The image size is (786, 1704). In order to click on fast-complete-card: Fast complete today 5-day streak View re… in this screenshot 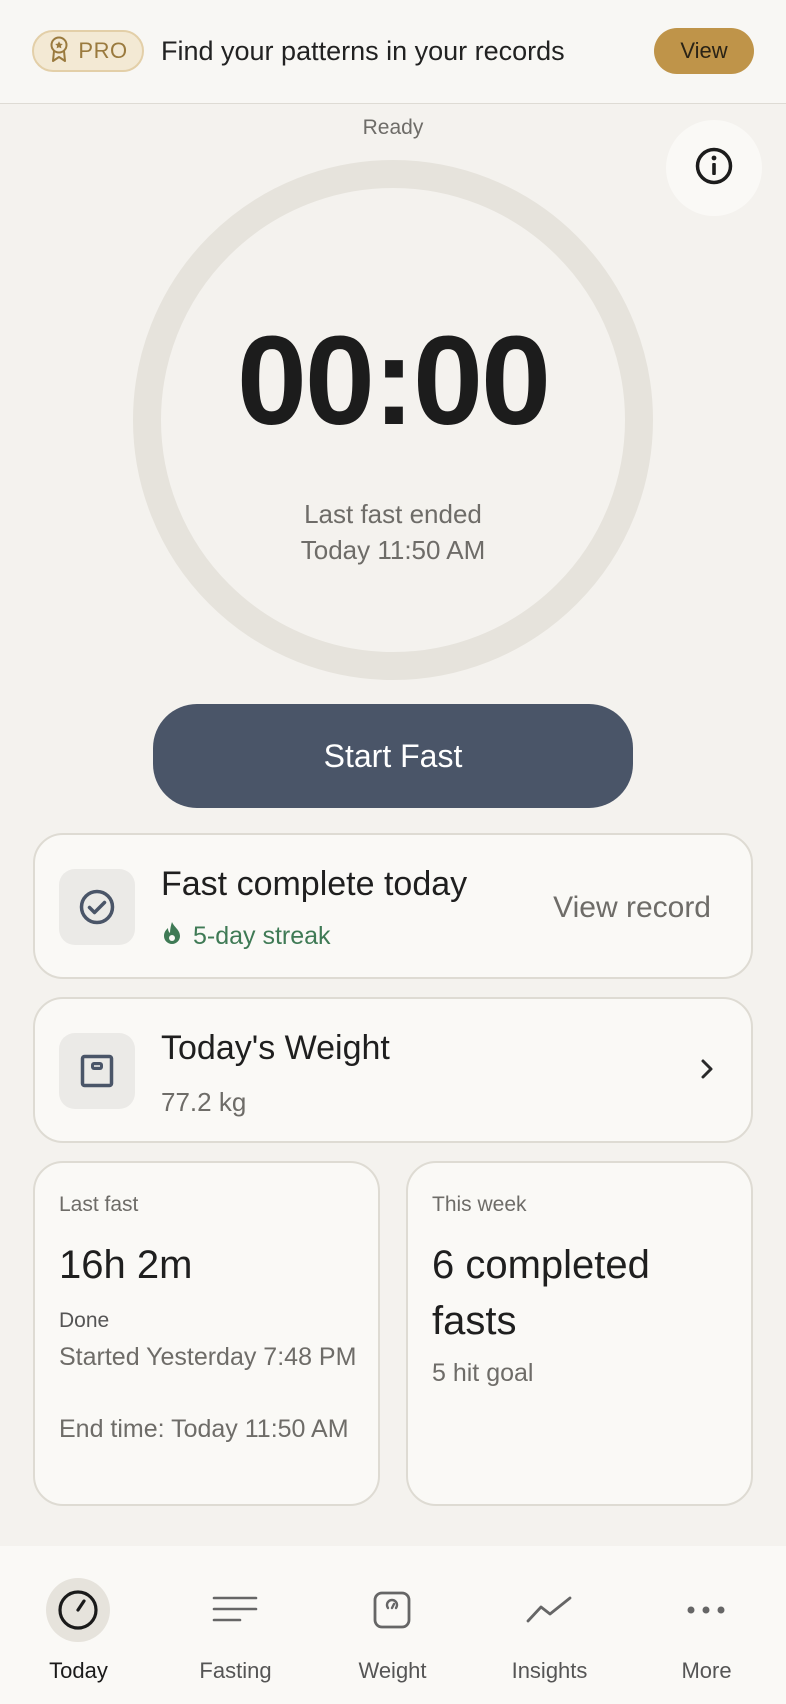, I will do `click(393, 906)`.